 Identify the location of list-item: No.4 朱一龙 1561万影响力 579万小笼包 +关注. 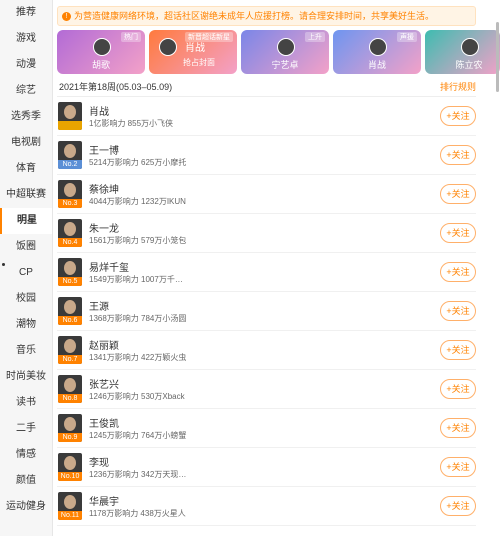
(266, 233).